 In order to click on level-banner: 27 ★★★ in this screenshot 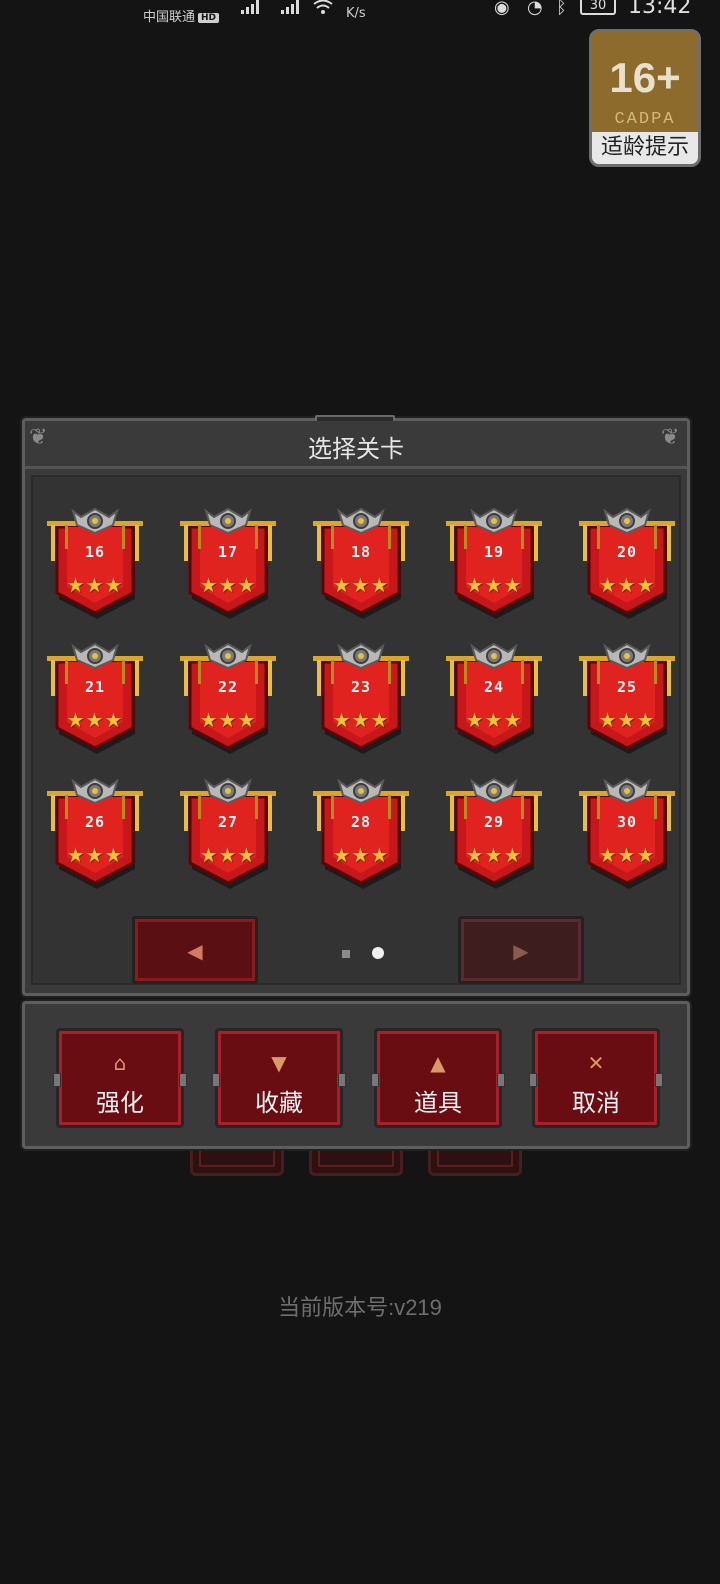, I will do `click(228, 831)`.